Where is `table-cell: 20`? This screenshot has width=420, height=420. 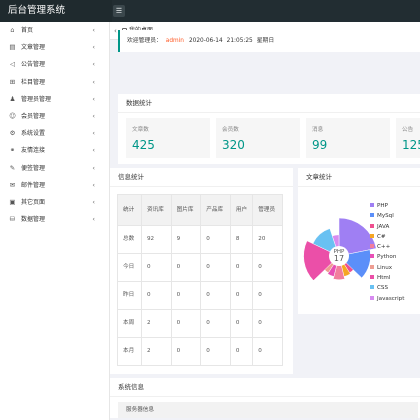
table-cell: 20 is located at coordinates (267, 239).